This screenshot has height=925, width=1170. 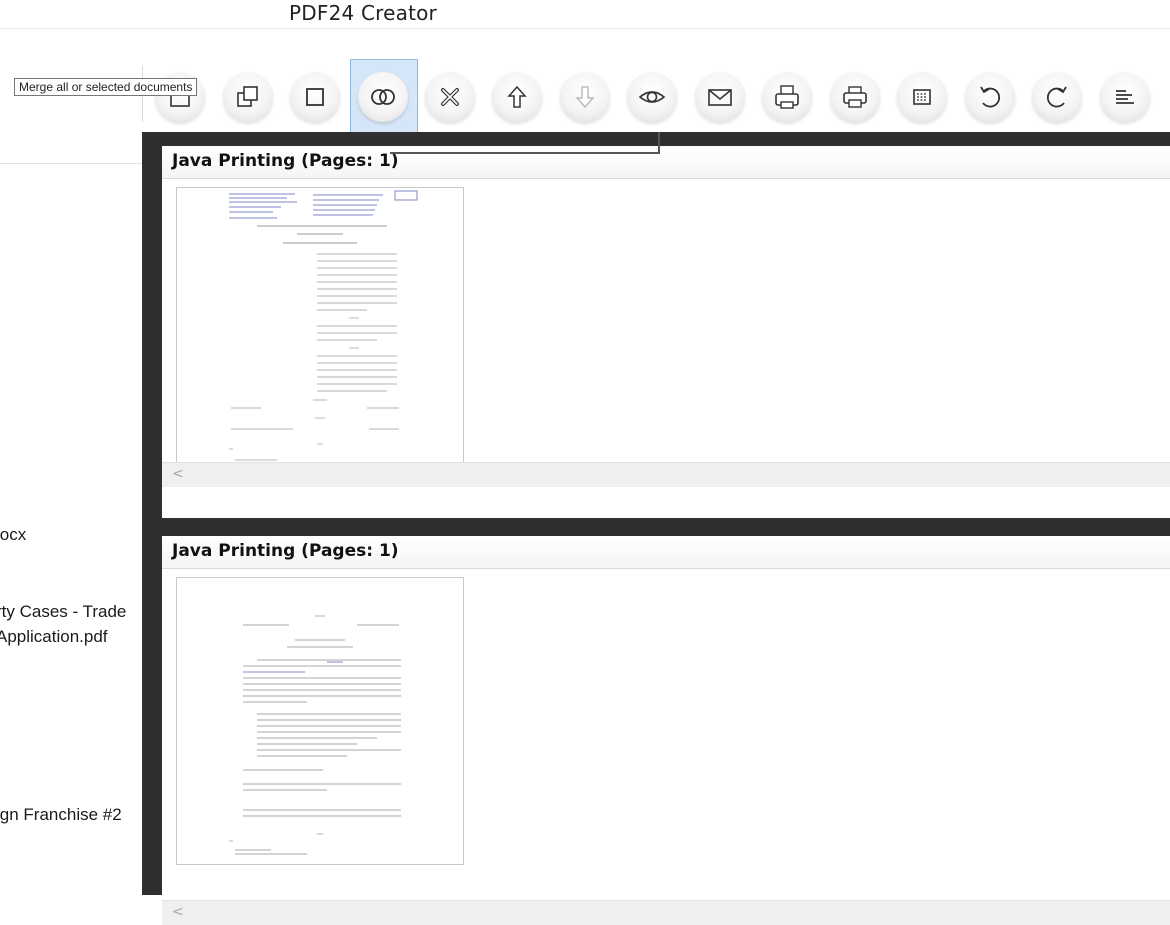 I want to click on print-button, so click(x=855, y=97).